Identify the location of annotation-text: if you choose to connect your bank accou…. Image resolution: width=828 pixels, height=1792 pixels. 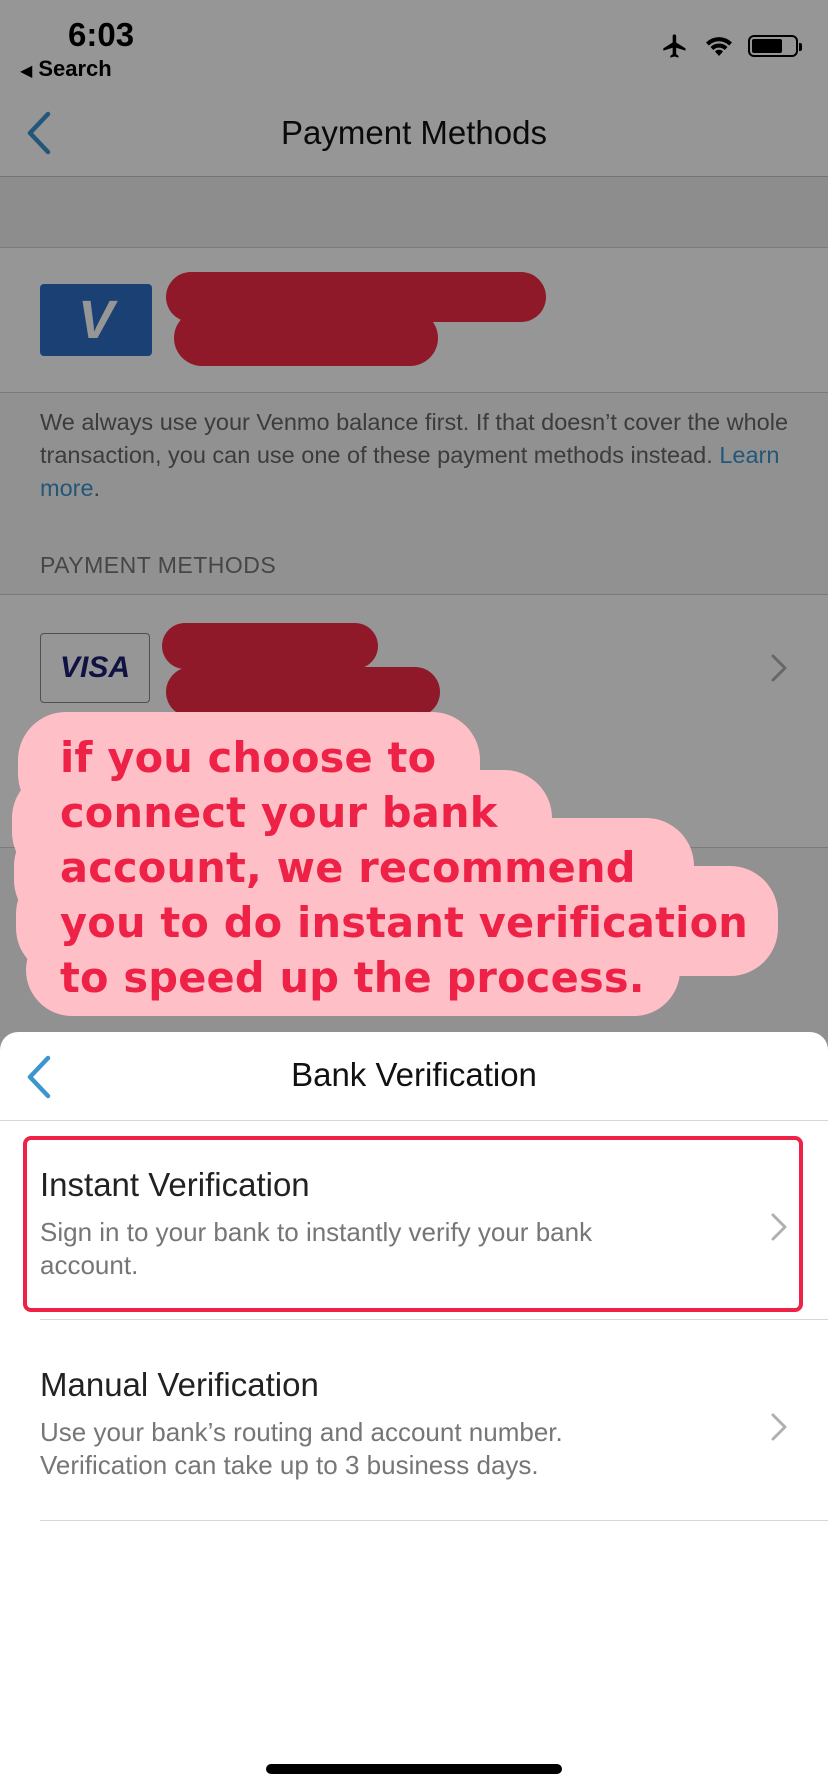
(404, 867).